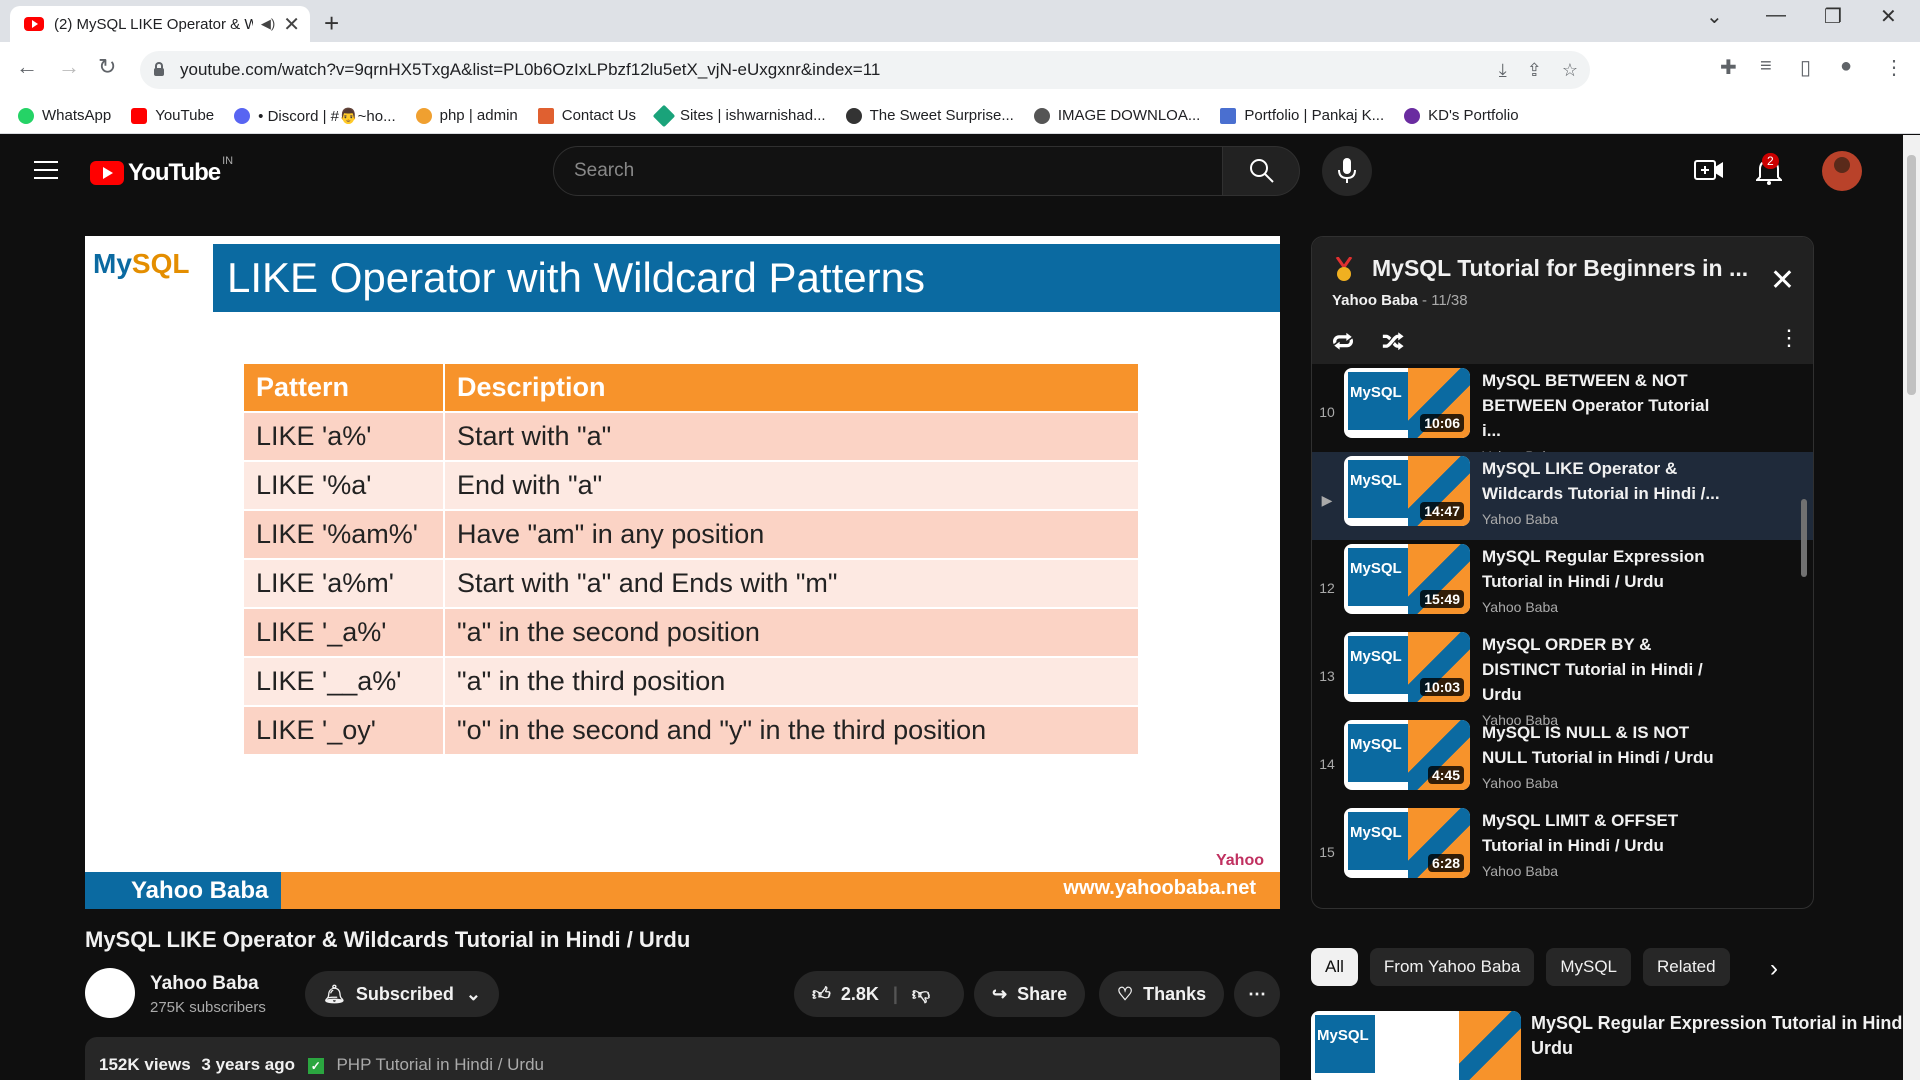 This screenshot has height=1080, width=1920. I want to click on video-thumbnail, so click(1416, 1045).